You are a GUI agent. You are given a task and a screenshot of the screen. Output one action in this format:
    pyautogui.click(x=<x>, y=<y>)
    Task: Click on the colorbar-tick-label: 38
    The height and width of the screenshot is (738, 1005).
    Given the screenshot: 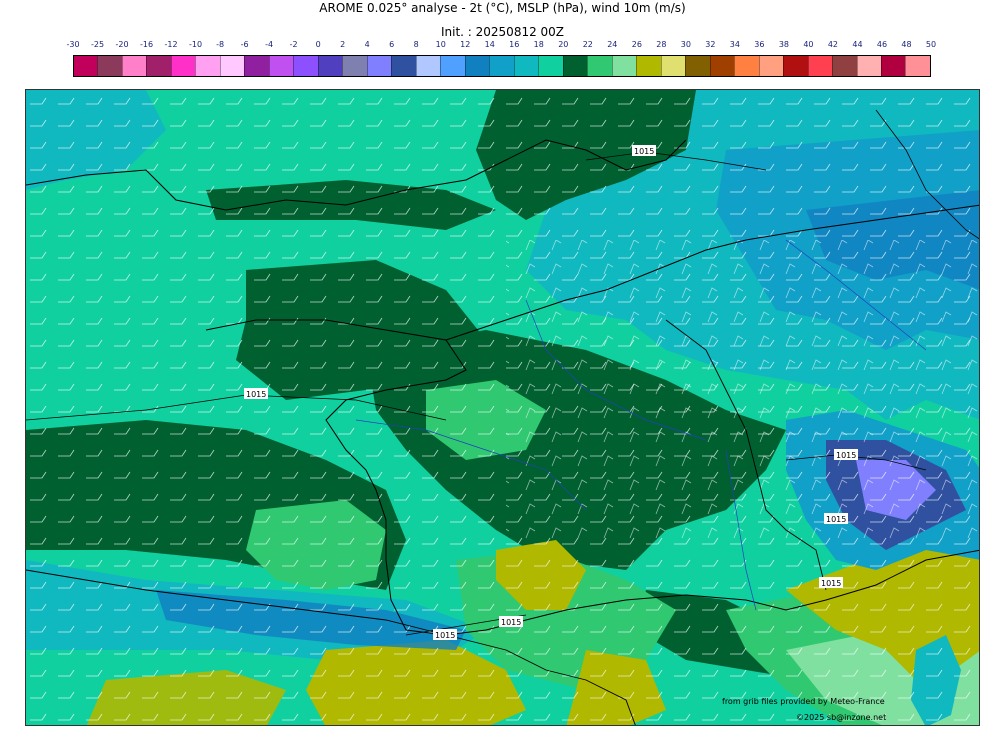 What is the action you would take?
    pyautogui.click(x=783, y=44)
    